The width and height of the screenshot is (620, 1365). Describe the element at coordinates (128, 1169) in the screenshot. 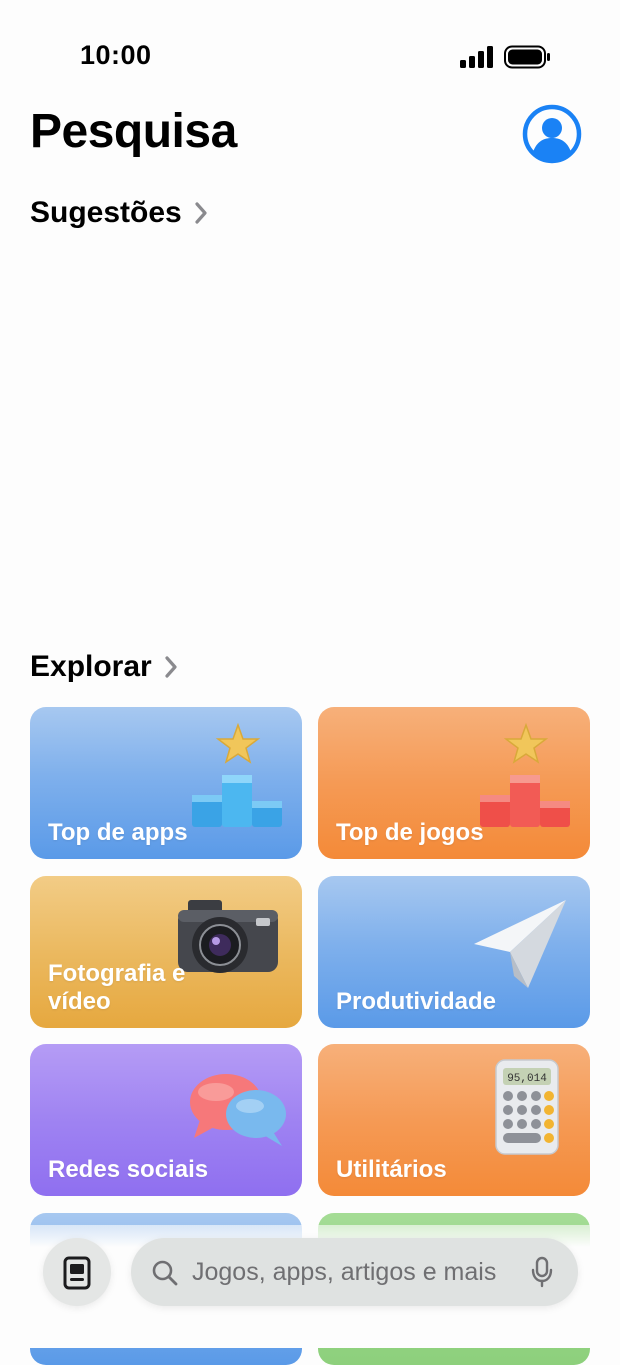

I see `category-label: Redes sociais` at that location.